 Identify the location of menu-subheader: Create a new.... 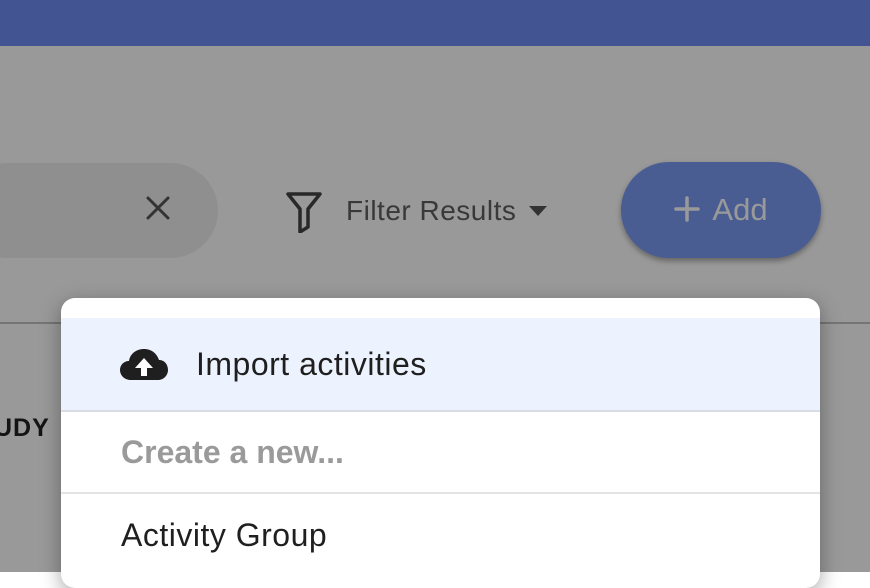
(440, 453).